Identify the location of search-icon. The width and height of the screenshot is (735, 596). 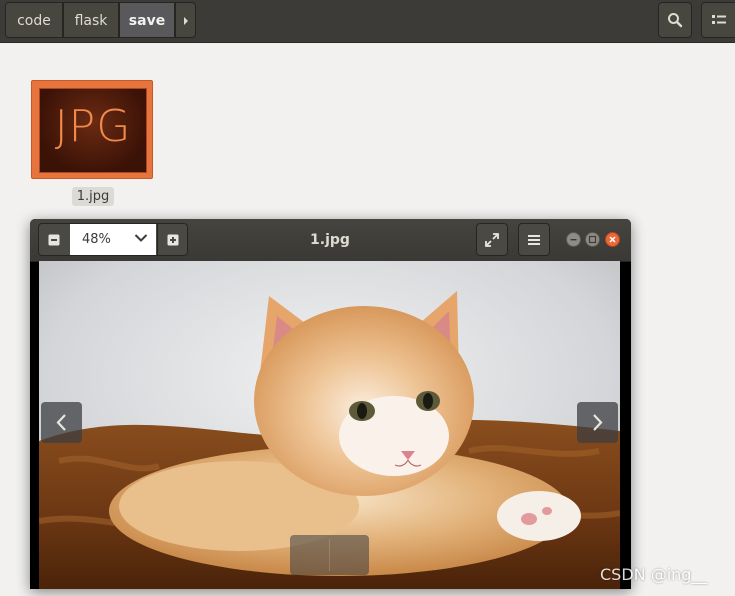
(675, 20).